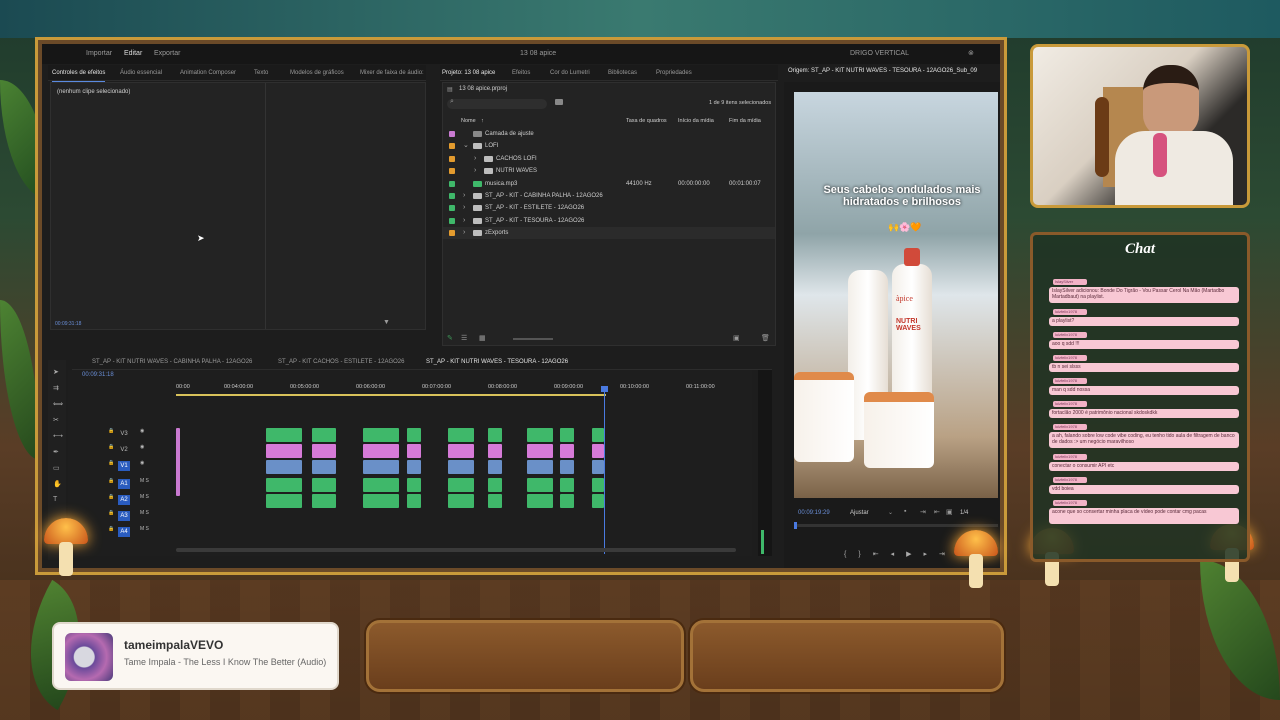 This screenshot has width=1280, height=720. Describe the element at coordinates (882, 554) in the screenshot. I see `step-back-icon: ⇤` at that location.